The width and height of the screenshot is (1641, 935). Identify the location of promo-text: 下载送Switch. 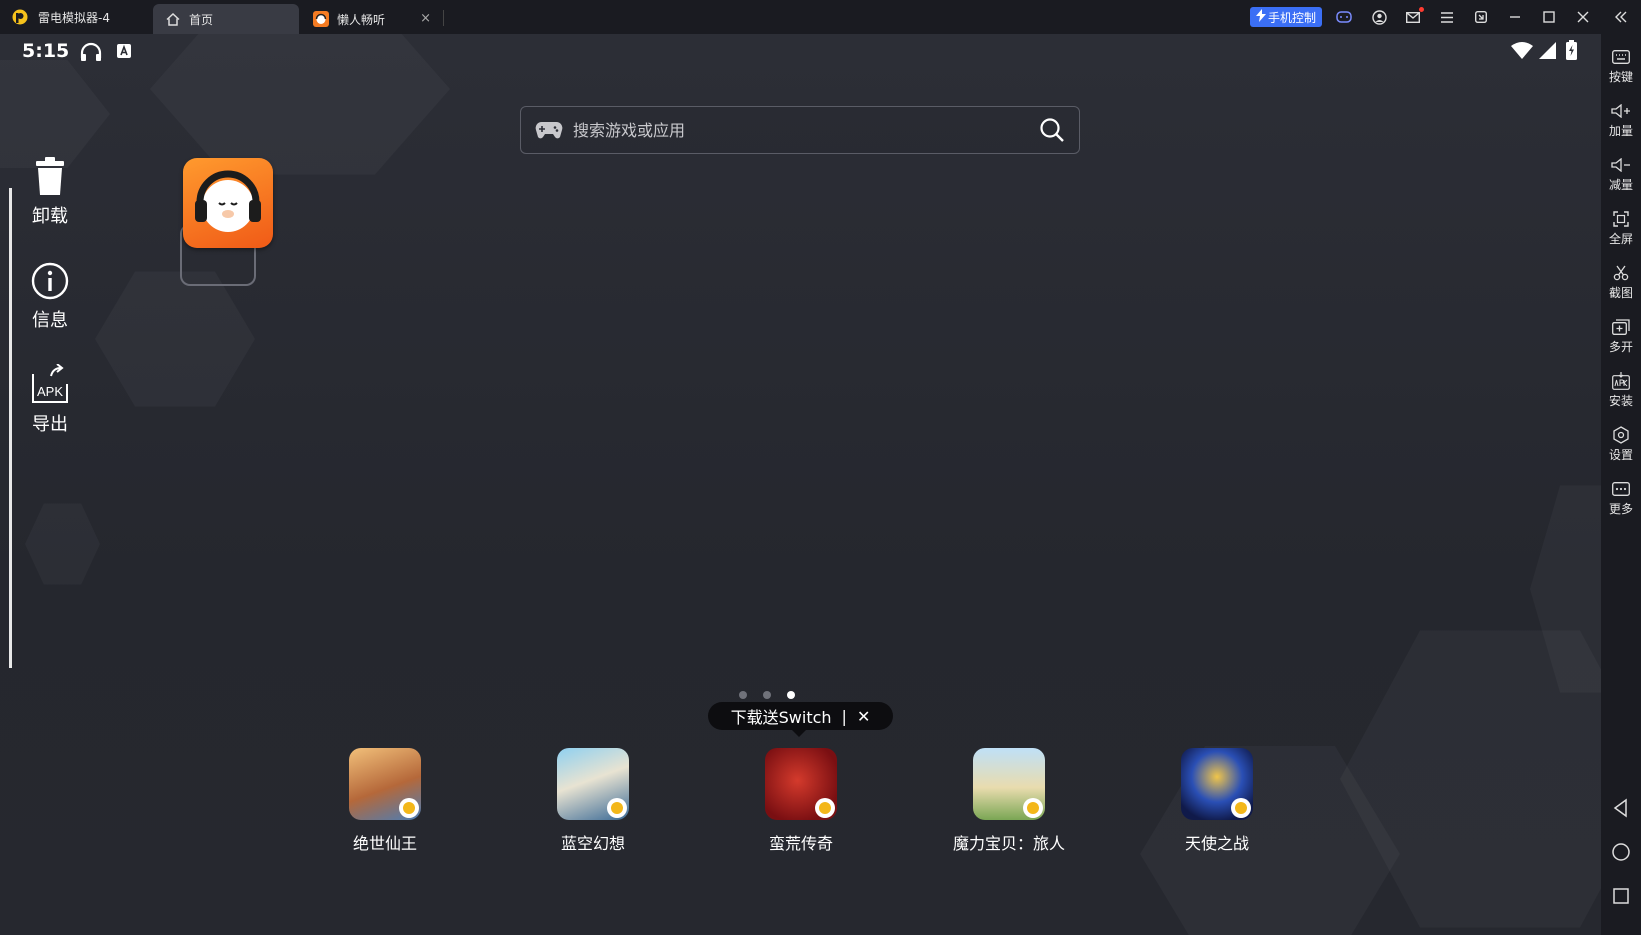
(781, 717).